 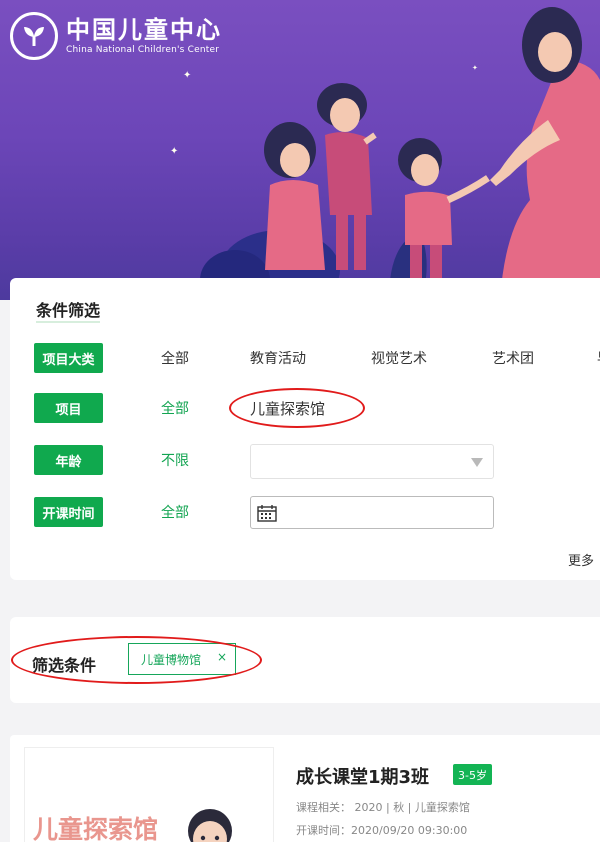 I want to click on option-education: 教育活动, so click(x=278, y=358).